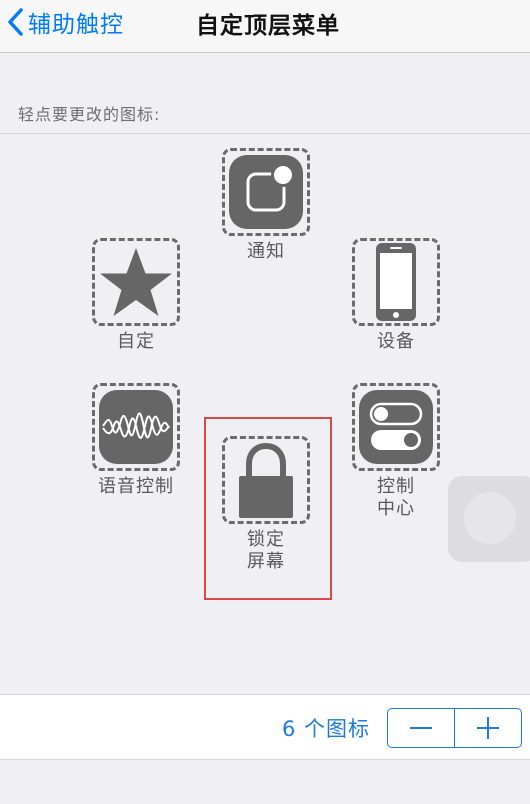 This screenshot has width=530, height=804. Describe the element at coordinates (396, 508) in the screenshot. I see `control-center-label-line2: 中心` at that location.